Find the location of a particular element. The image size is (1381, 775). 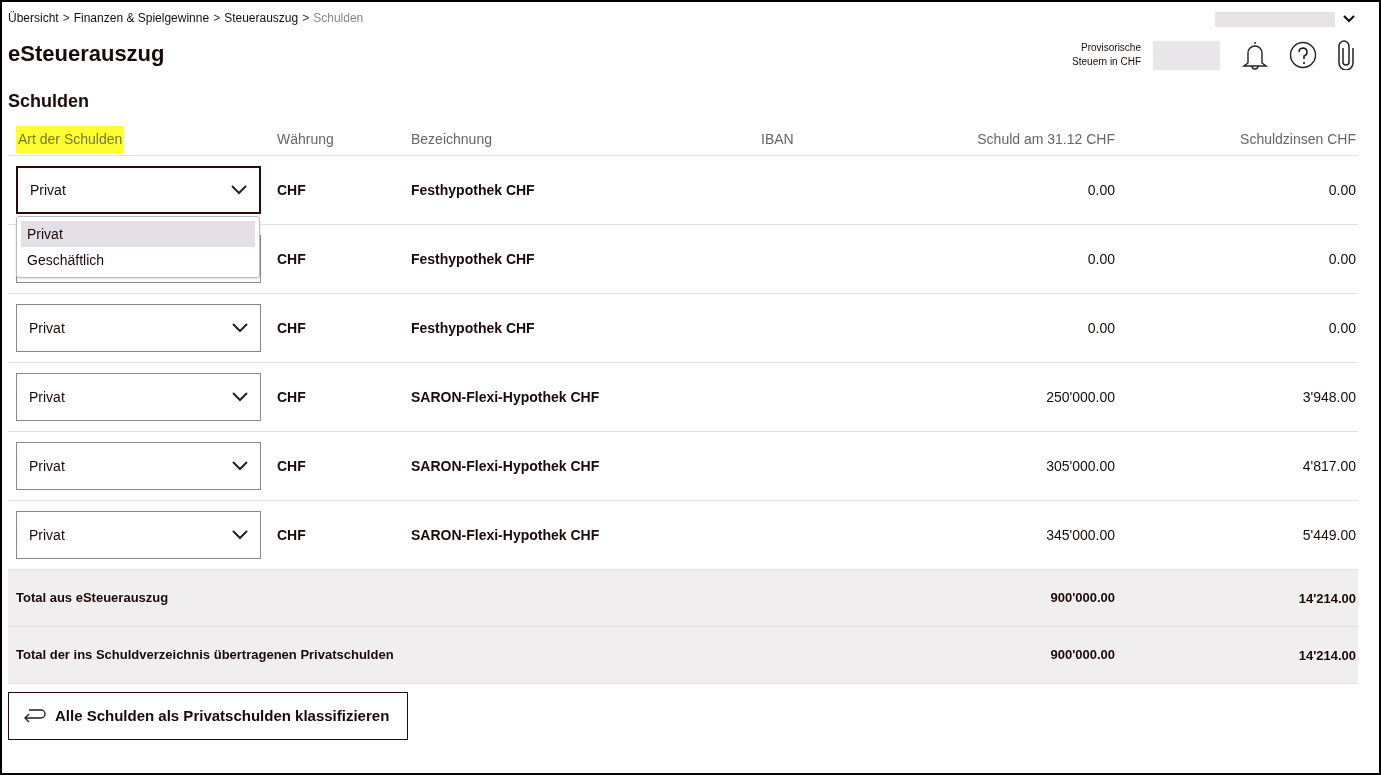

breadcrumb-link: Steuerauszug is located at coordinates (261, 18).